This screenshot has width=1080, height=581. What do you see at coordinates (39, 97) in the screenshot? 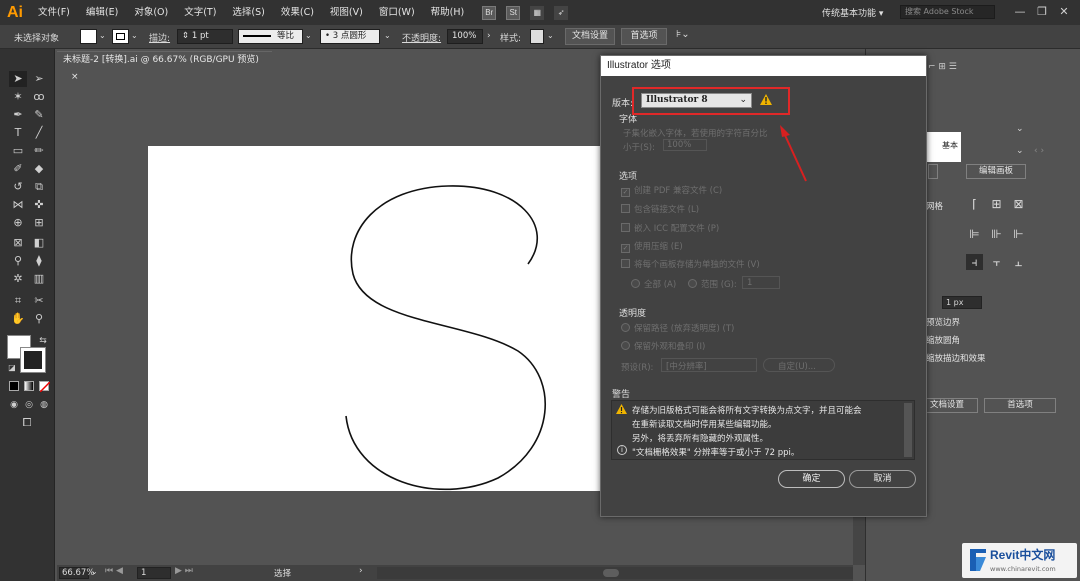
I see `lasso-tool-icon: ꝏ` at bounding box center [39, 97].